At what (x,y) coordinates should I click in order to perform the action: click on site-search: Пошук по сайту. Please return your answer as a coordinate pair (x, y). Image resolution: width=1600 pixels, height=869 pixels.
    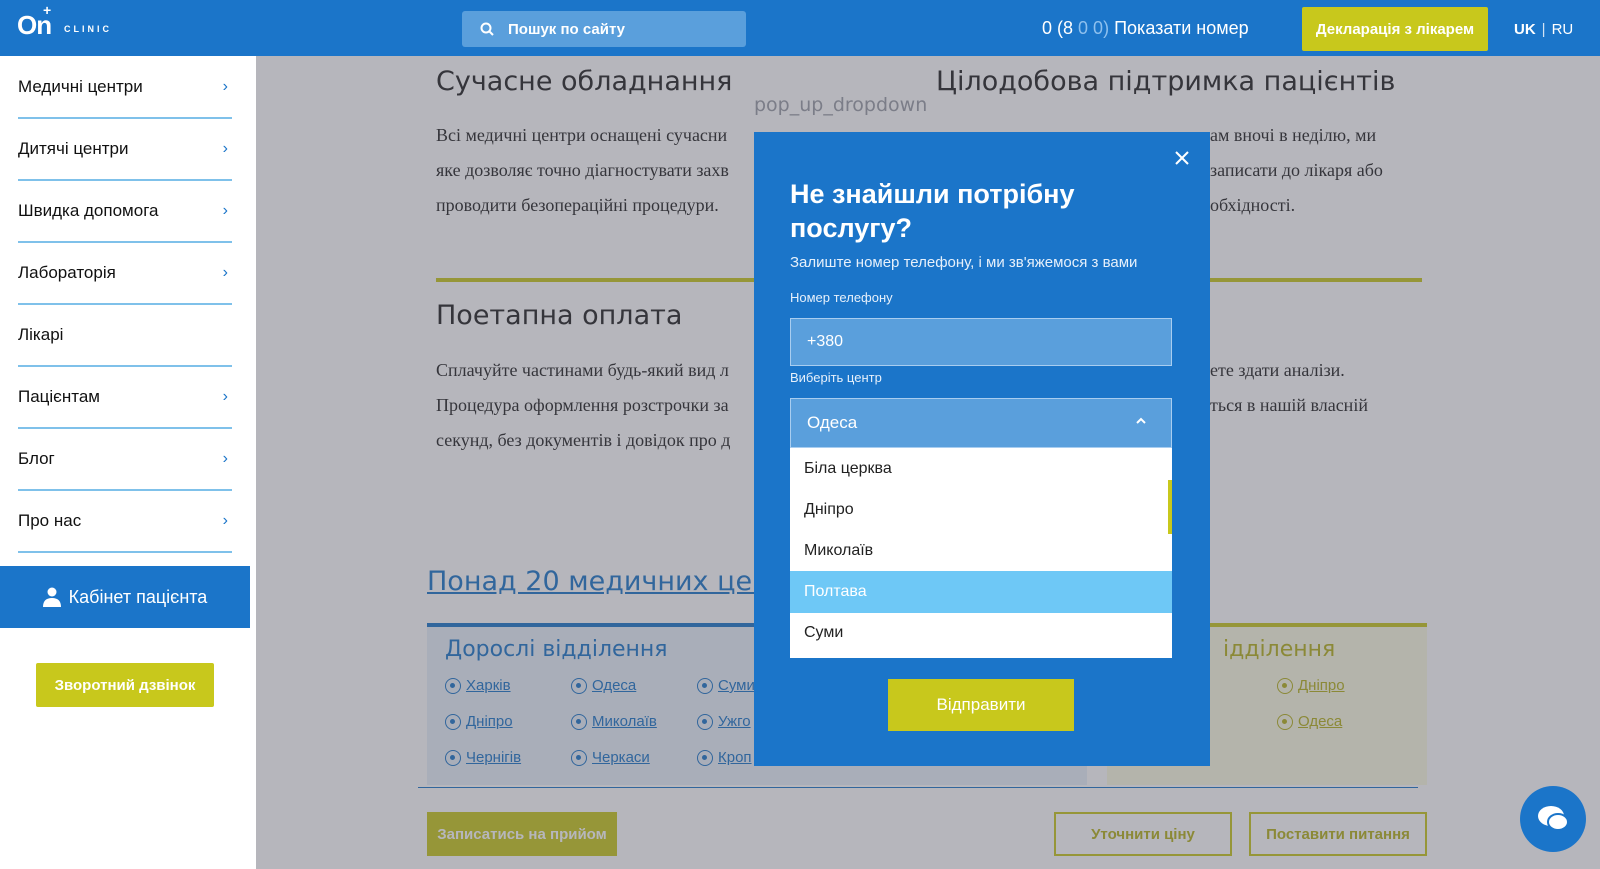
    Looking at the image, I should click on (604, 29).